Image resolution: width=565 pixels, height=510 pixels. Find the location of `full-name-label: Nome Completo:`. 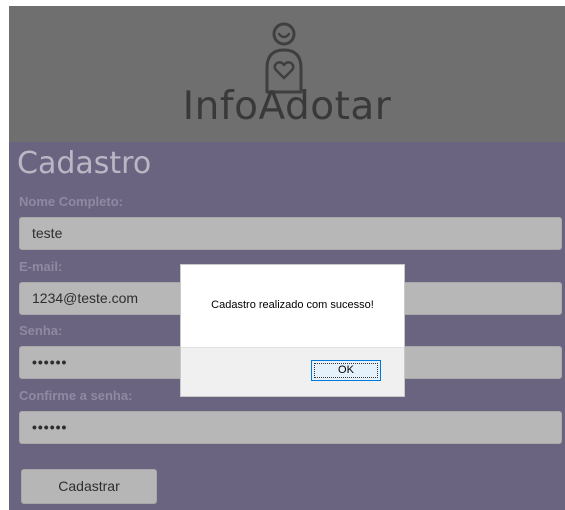

full-name-label: Nome Completo: is located at coordinates (71, 201).